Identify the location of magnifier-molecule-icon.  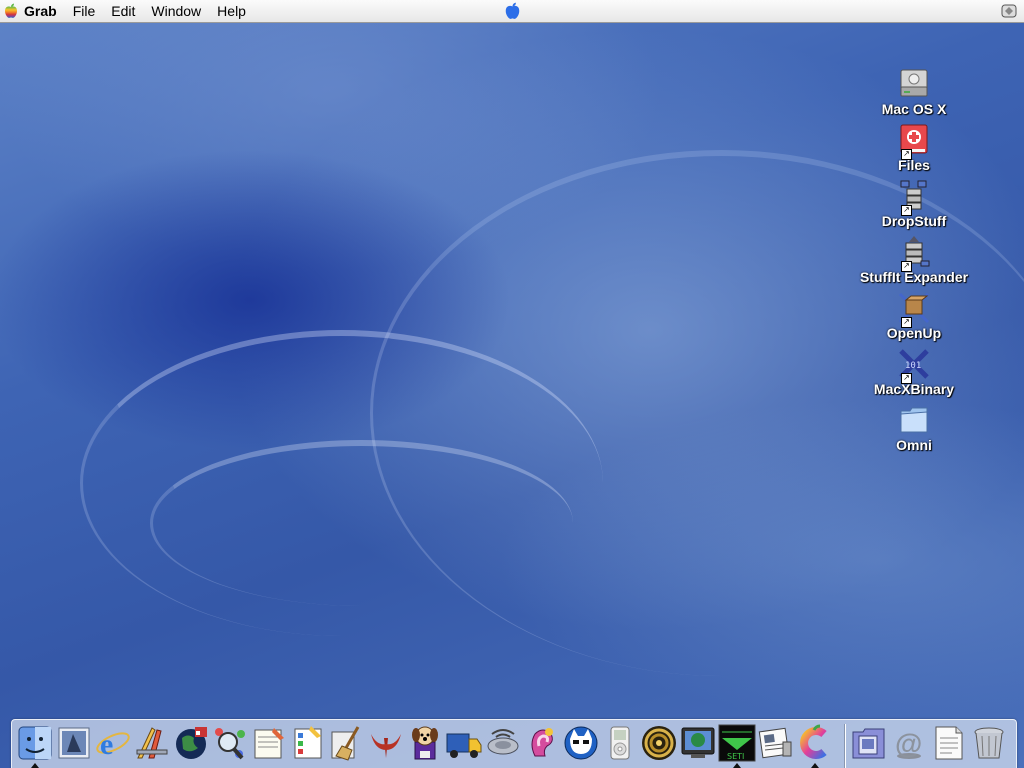
(230, 744).